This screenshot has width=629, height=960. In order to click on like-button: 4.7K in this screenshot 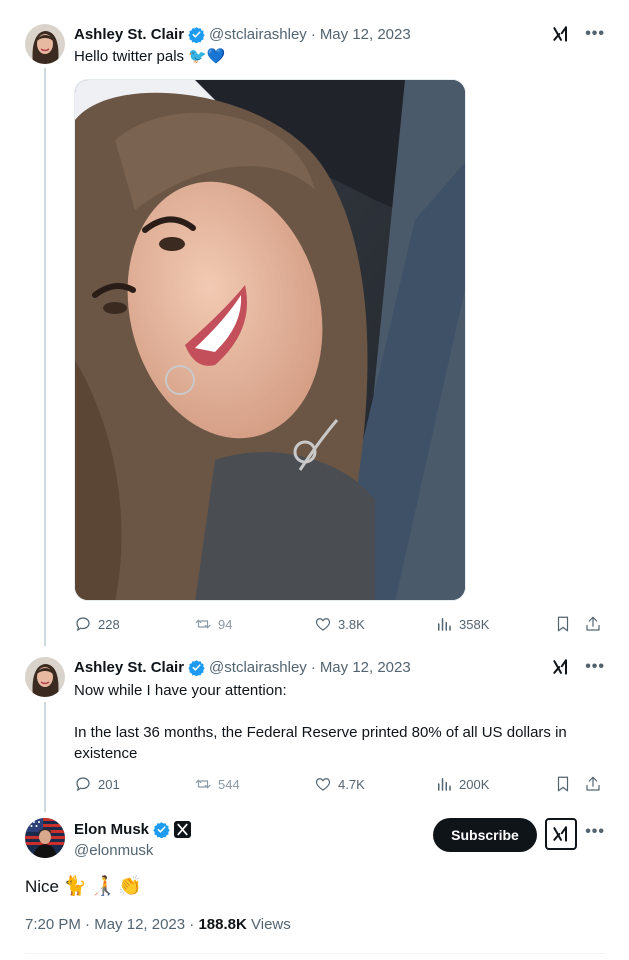, I will do `click(339, 784)`.